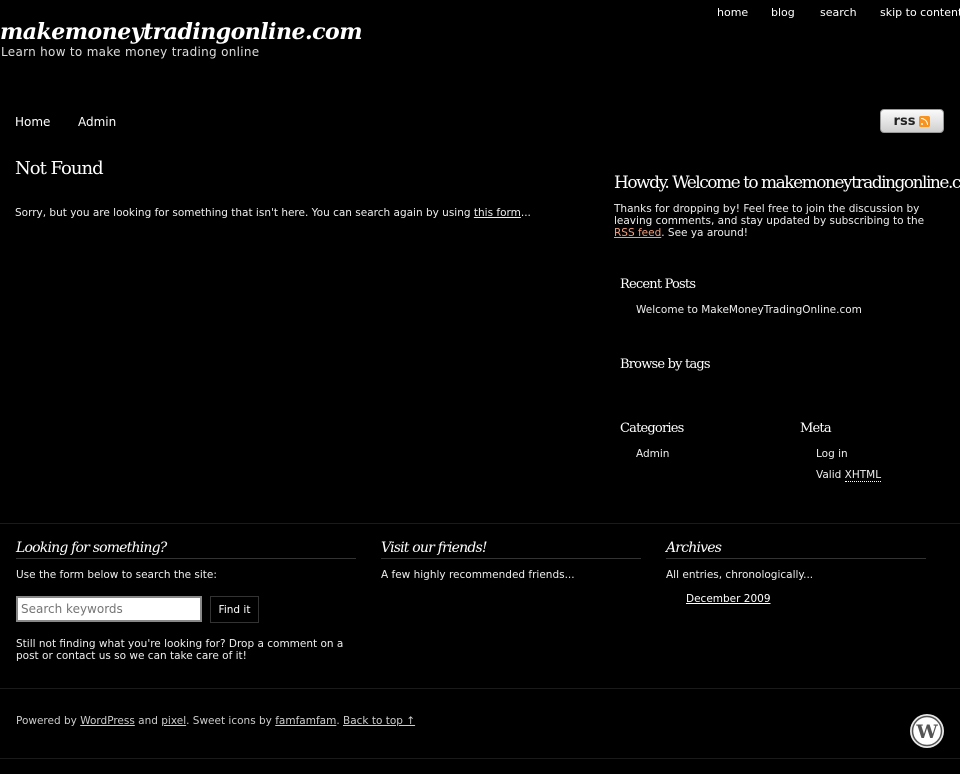 The height and width of the screenshot is (774, 960). Describe the element at coordinates (658, 284) in the screenshot. I see `recent-posts-heading: Recent Posts` at that location.